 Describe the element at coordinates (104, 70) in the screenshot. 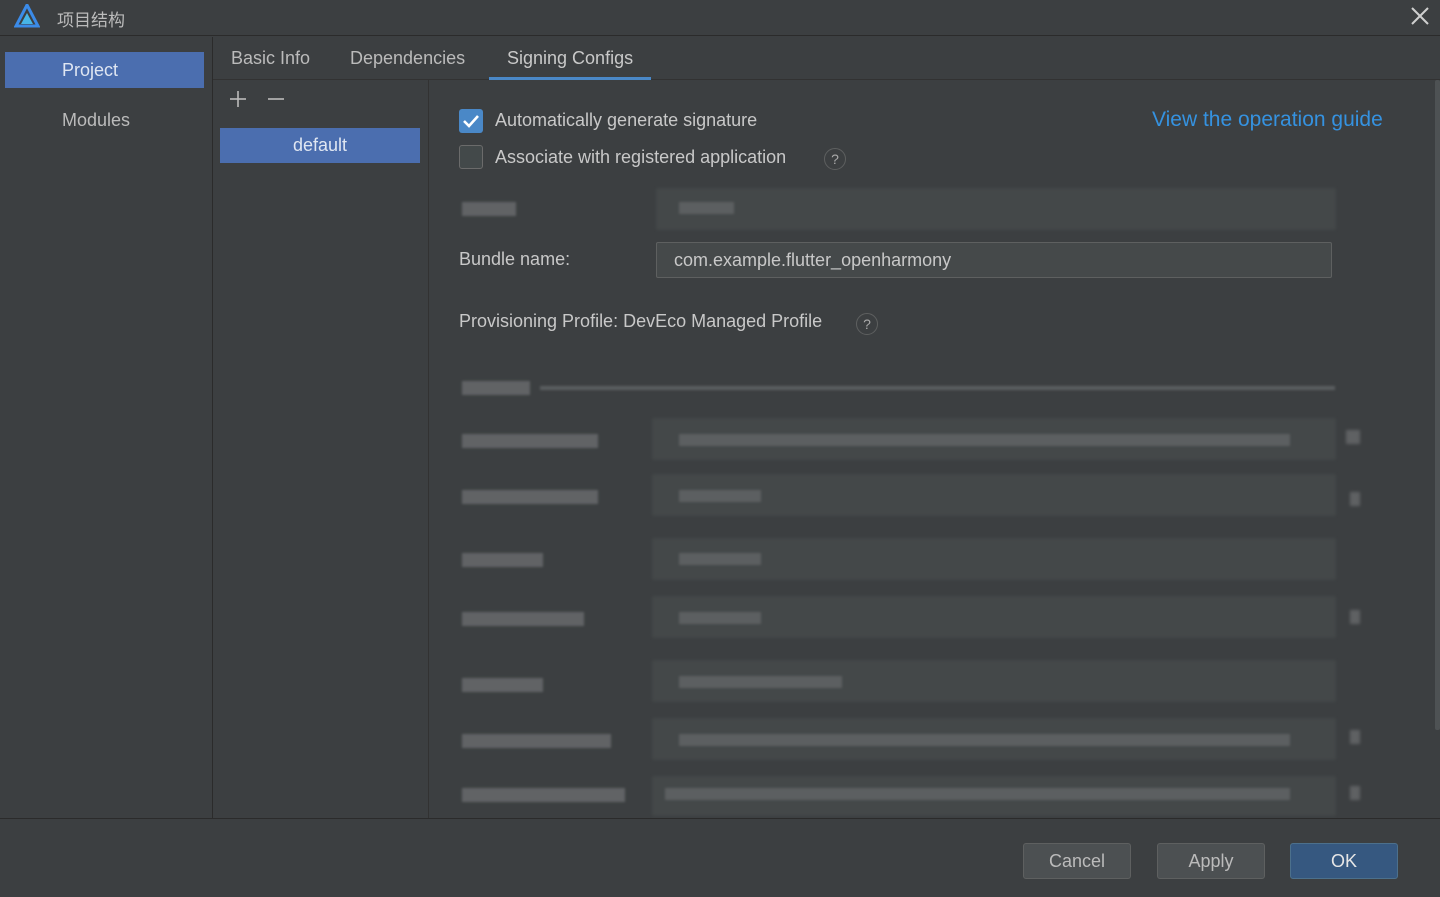

I see `nav-item-project: Project` at that location.